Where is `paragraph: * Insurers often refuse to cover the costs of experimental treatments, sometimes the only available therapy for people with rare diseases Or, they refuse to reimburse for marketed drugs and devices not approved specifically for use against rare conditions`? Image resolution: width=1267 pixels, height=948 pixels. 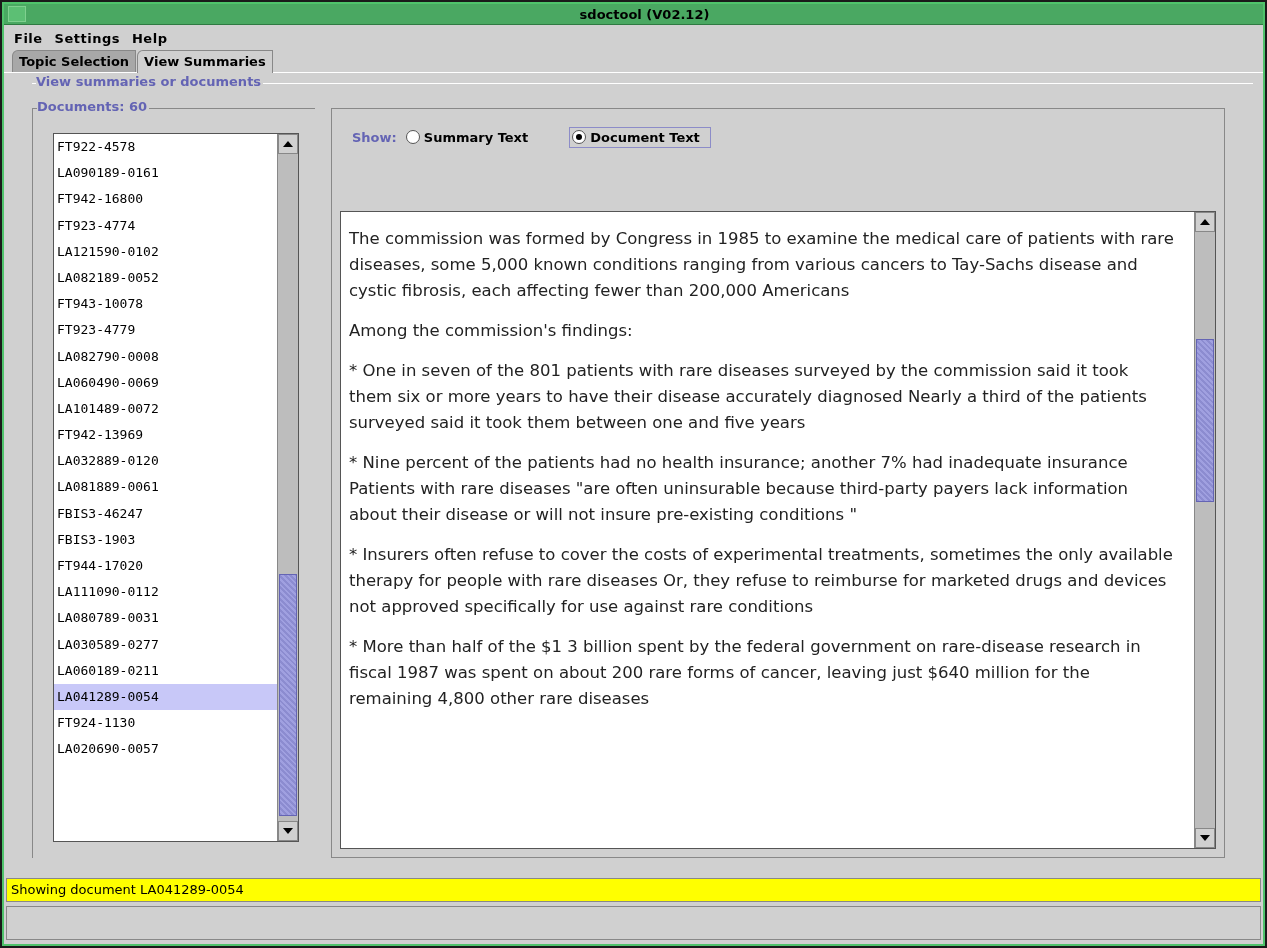
paragraph: * Insurers often refuse to cover the costs of experimental treatments, sometimes the only available therapy for people with rare diseases Or, they refuse to reimburse for marketed drugs and devices not approved specifically for use against rare conditions is located at coordinates (761, 581).